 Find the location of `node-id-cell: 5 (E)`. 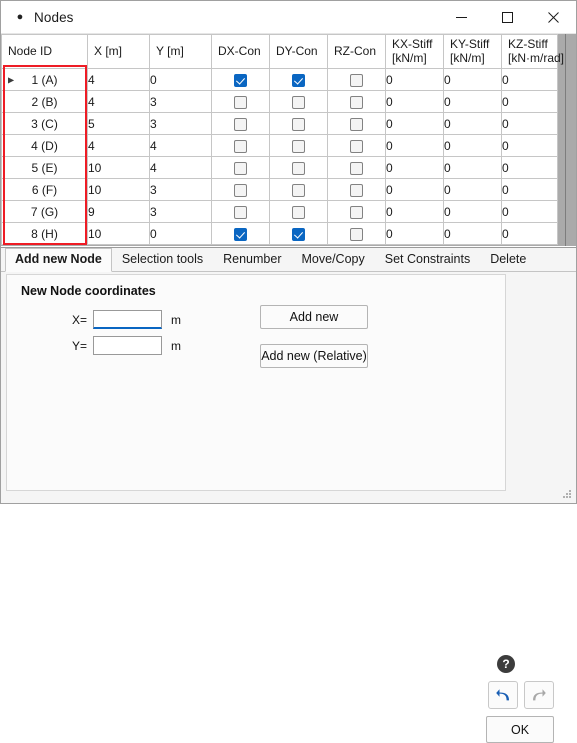

node-id-cell: 5 (E) is located at coordinates (44, 167).